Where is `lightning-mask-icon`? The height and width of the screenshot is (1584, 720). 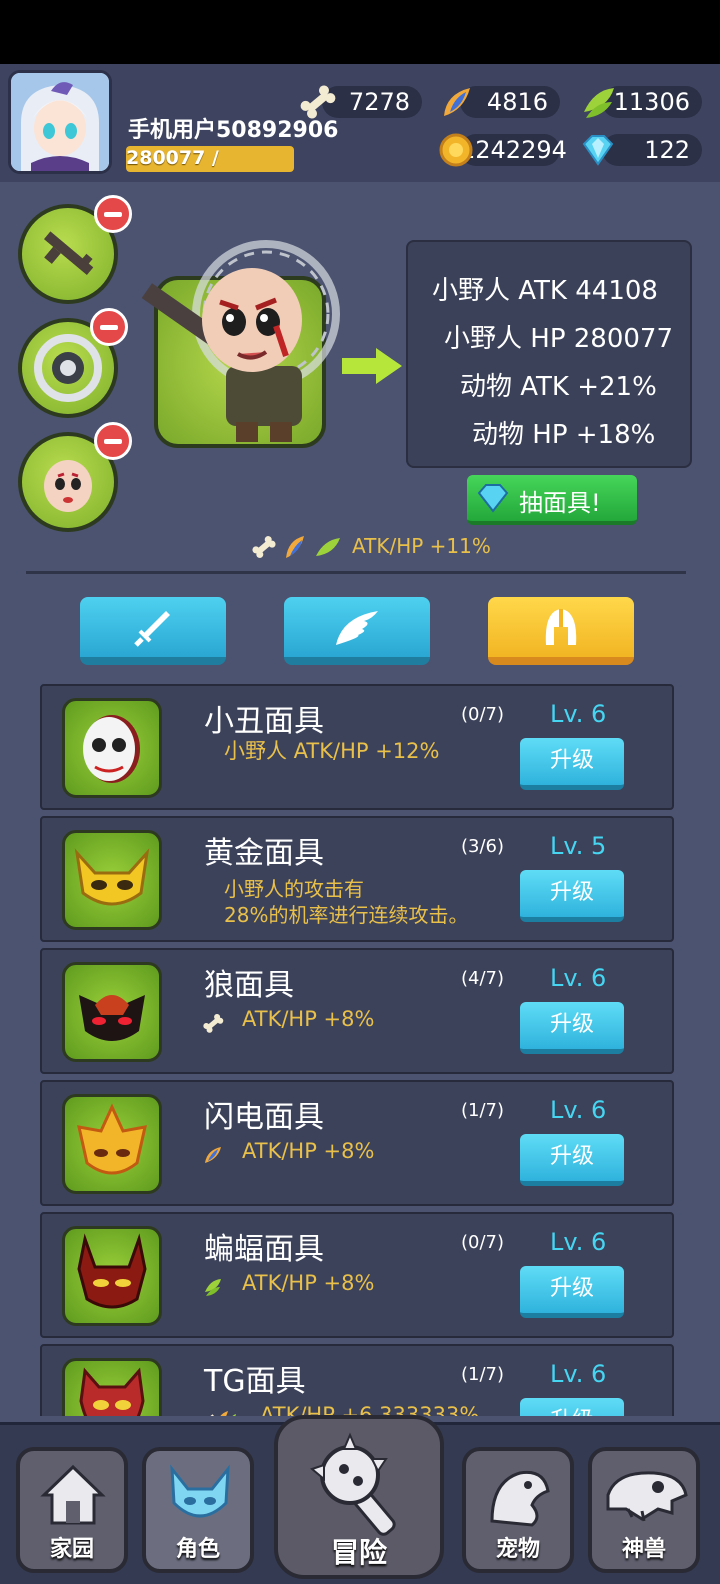 lightning-mask-icon is located at coordinates (112, 1144).